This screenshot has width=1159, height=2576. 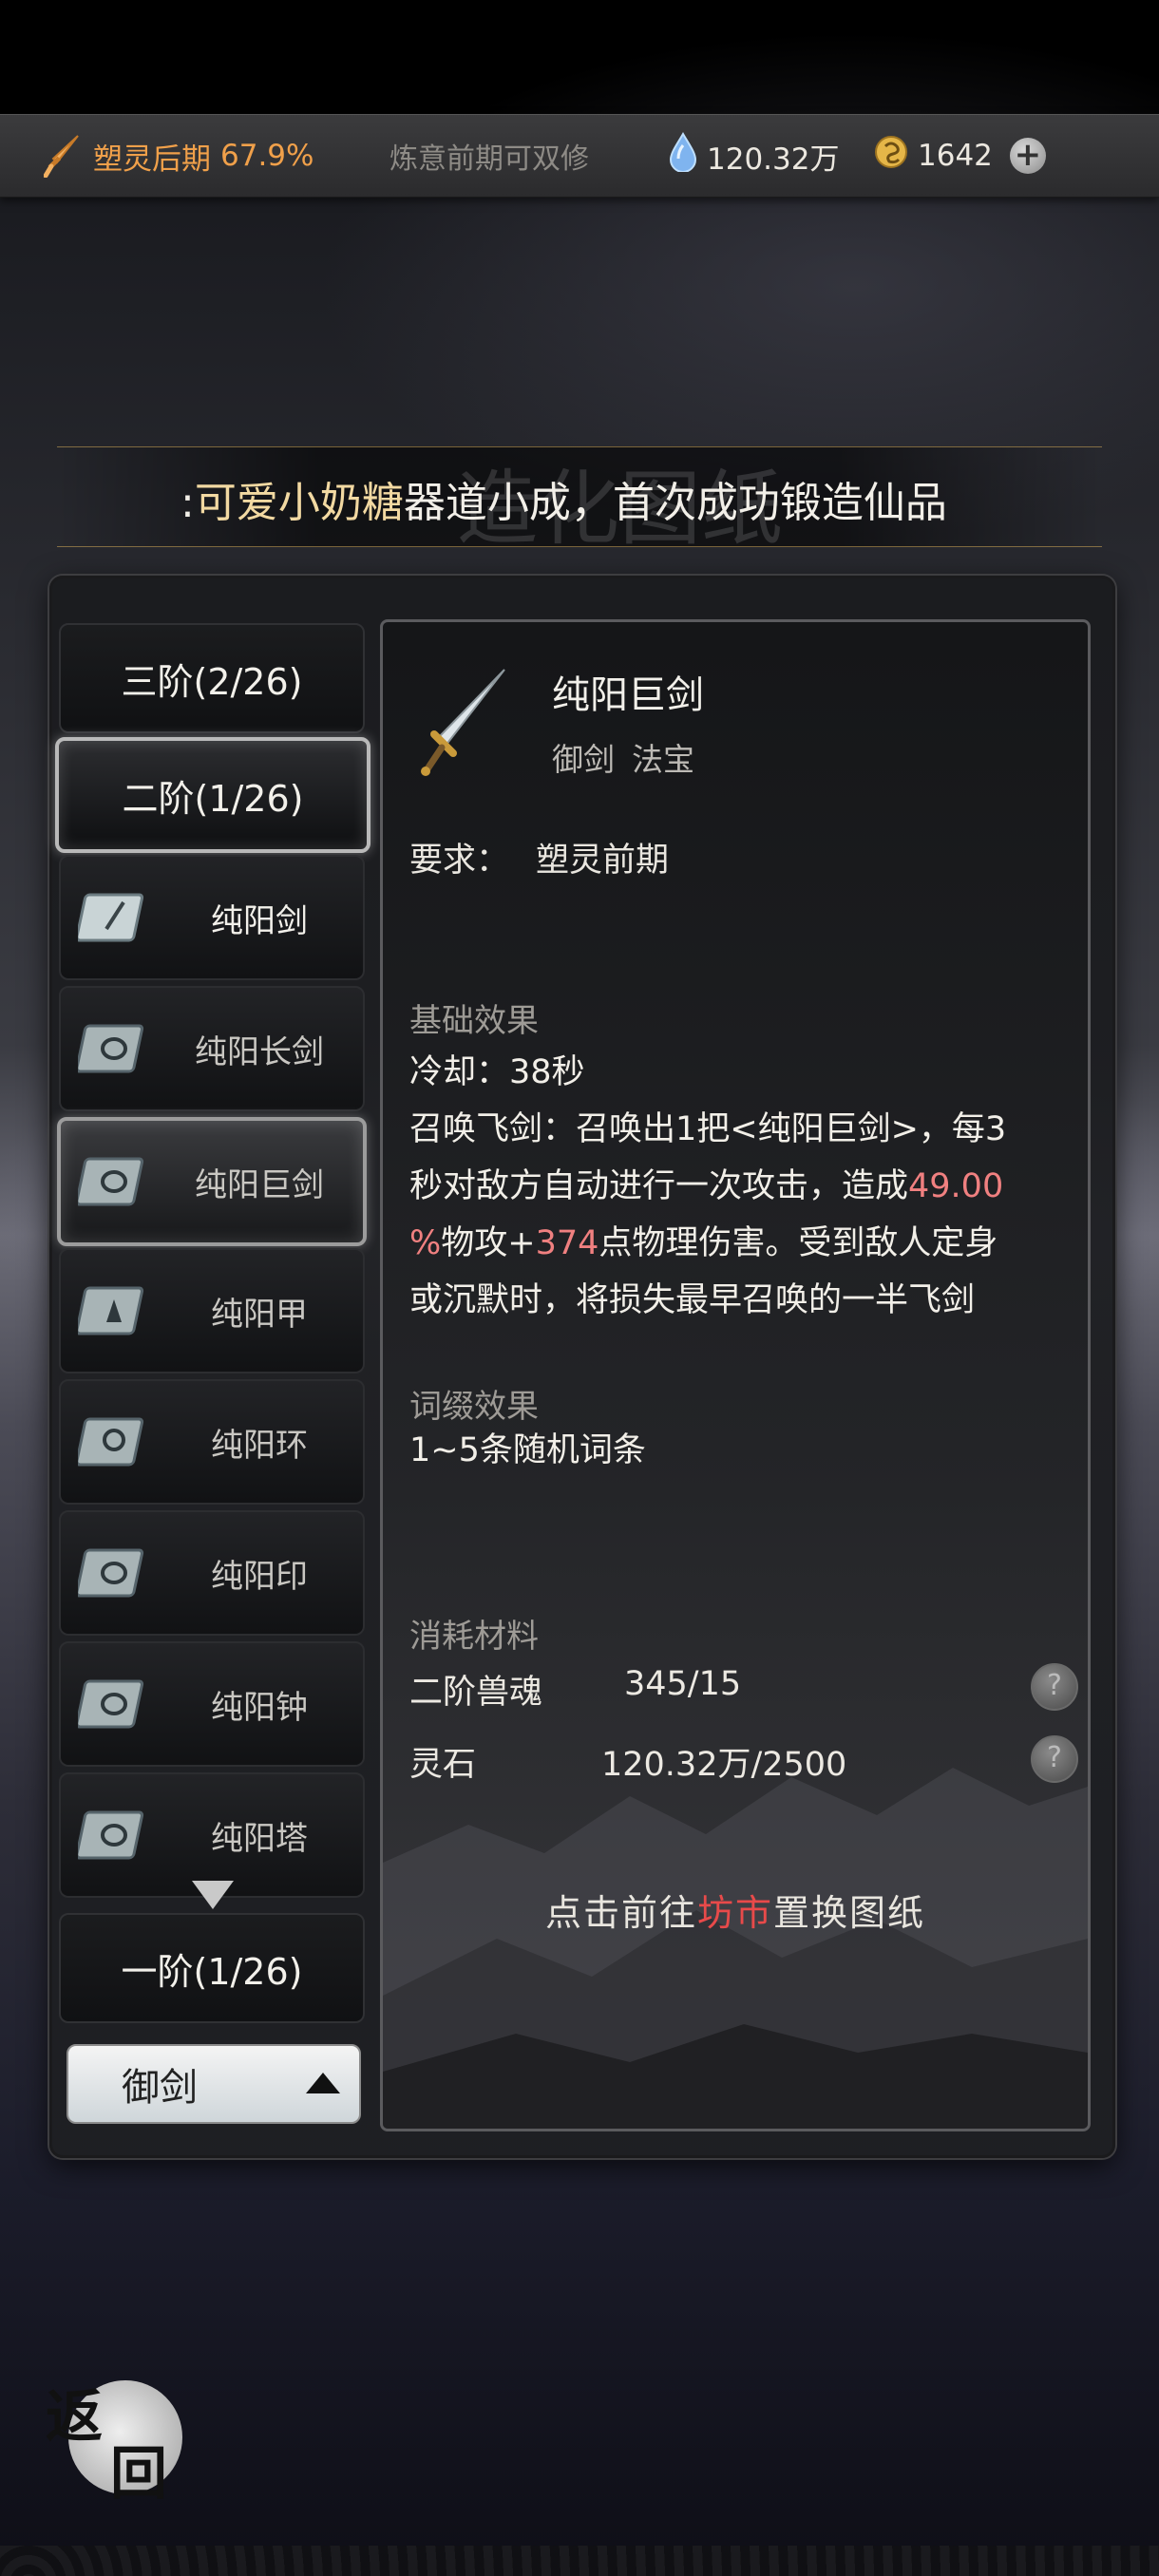 I want to click on blueprint-tag: 御剑, so click(x=583, y=759).